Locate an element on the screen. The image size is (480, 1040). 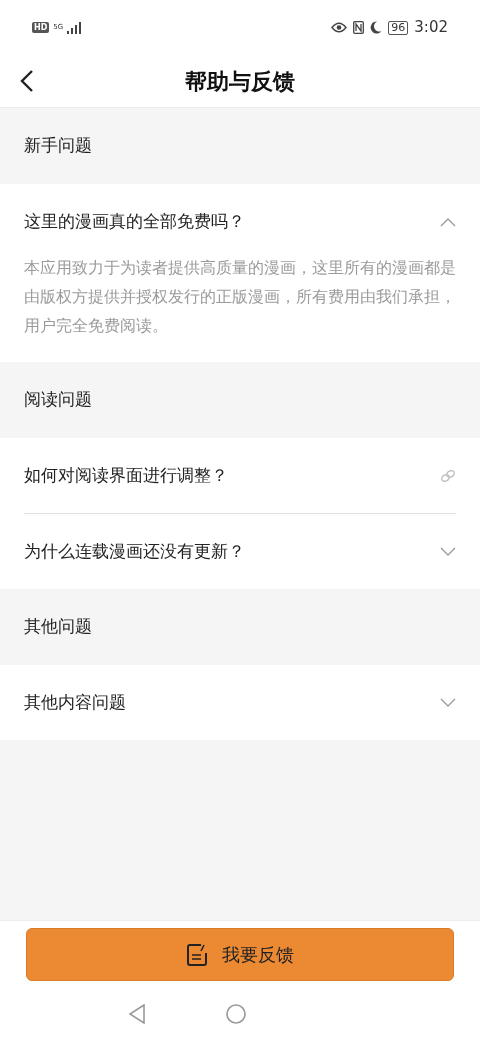
page-title: 帮助与反馈 is located at coordinates (240, 81).